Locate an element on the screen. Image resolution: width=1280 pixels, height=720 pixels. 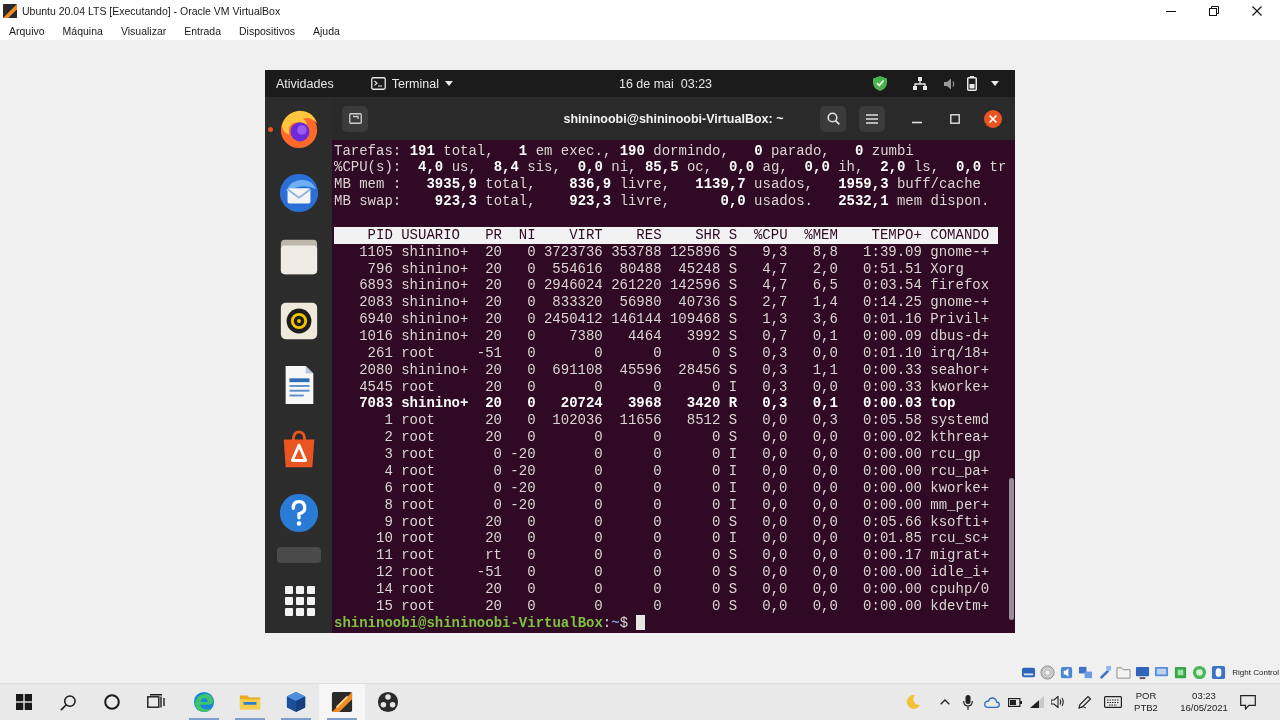
menu-item: Ajuda is located at coordinates (326, 30).